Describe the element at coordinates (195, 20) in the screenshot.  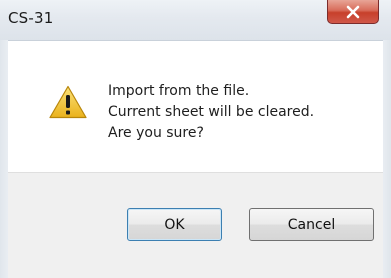
I see `title-bar: CS-31` at that location.